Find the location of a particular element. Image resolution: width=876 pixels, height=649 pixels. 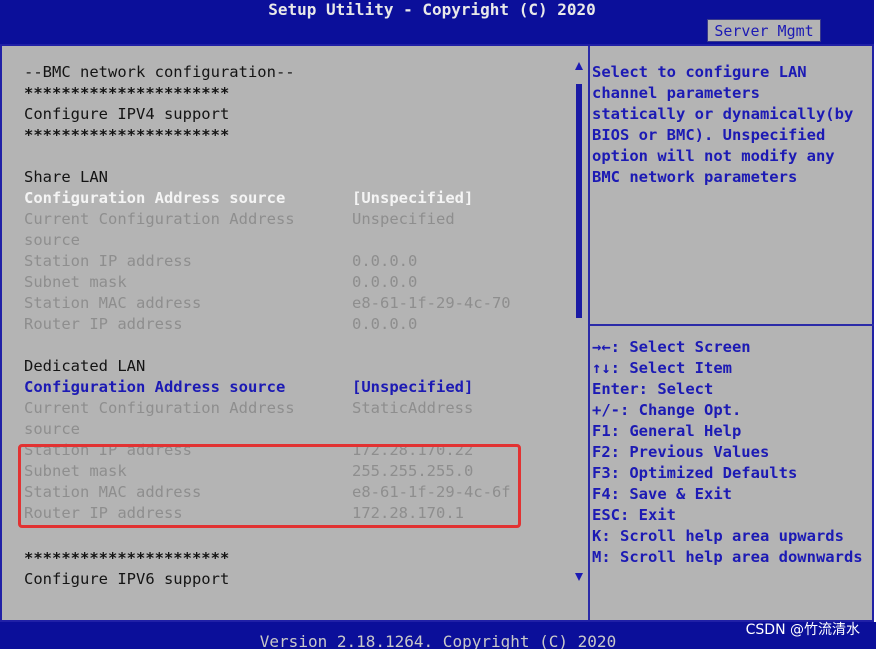

app-title: Setup Utility - Copyright (C) 2020 is located at coordinates (432, 9).